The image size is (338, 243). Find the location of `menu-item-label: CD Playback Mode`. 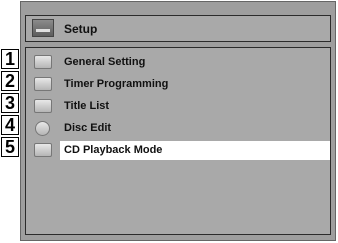

menu-item-label: CD Playback Mode is located at coordinates (113, 150).